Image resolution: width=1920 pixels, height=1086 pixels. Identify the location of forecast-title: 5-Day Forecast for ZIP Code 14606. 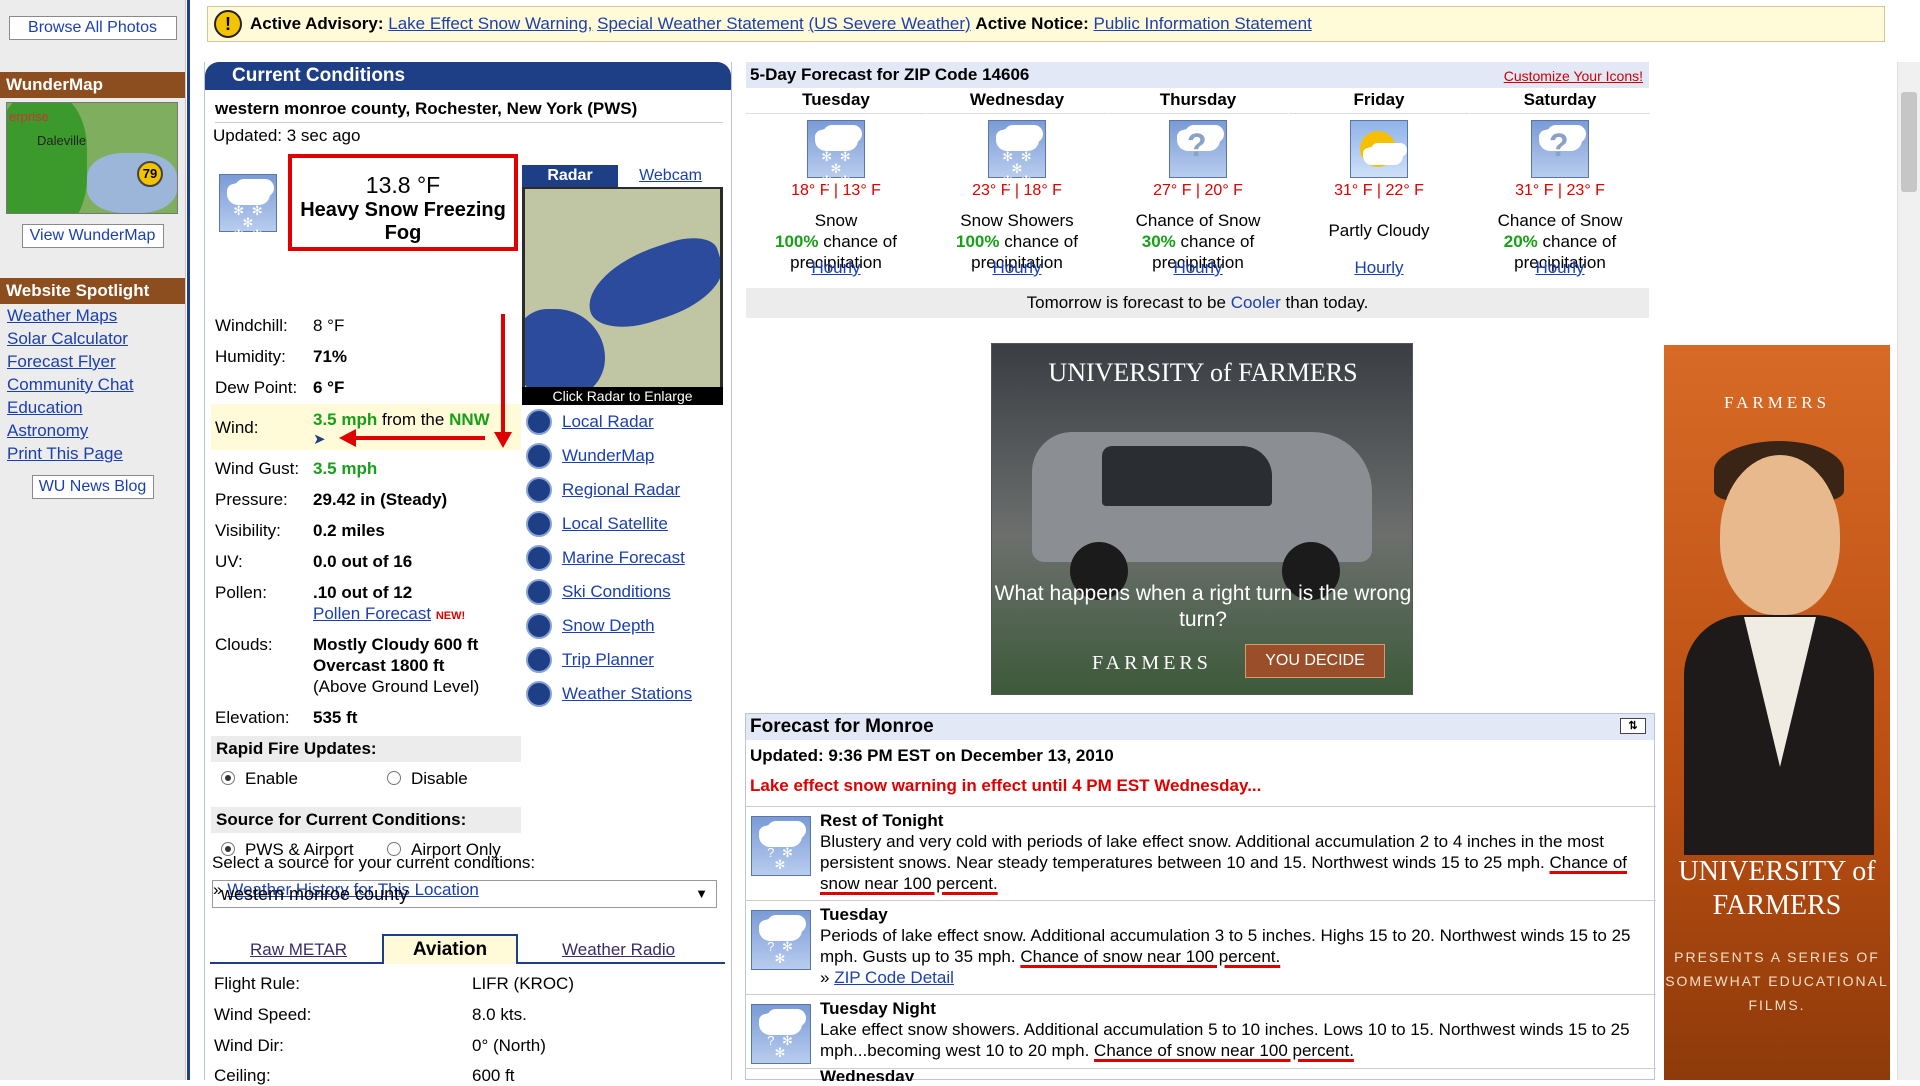
(890, 74).